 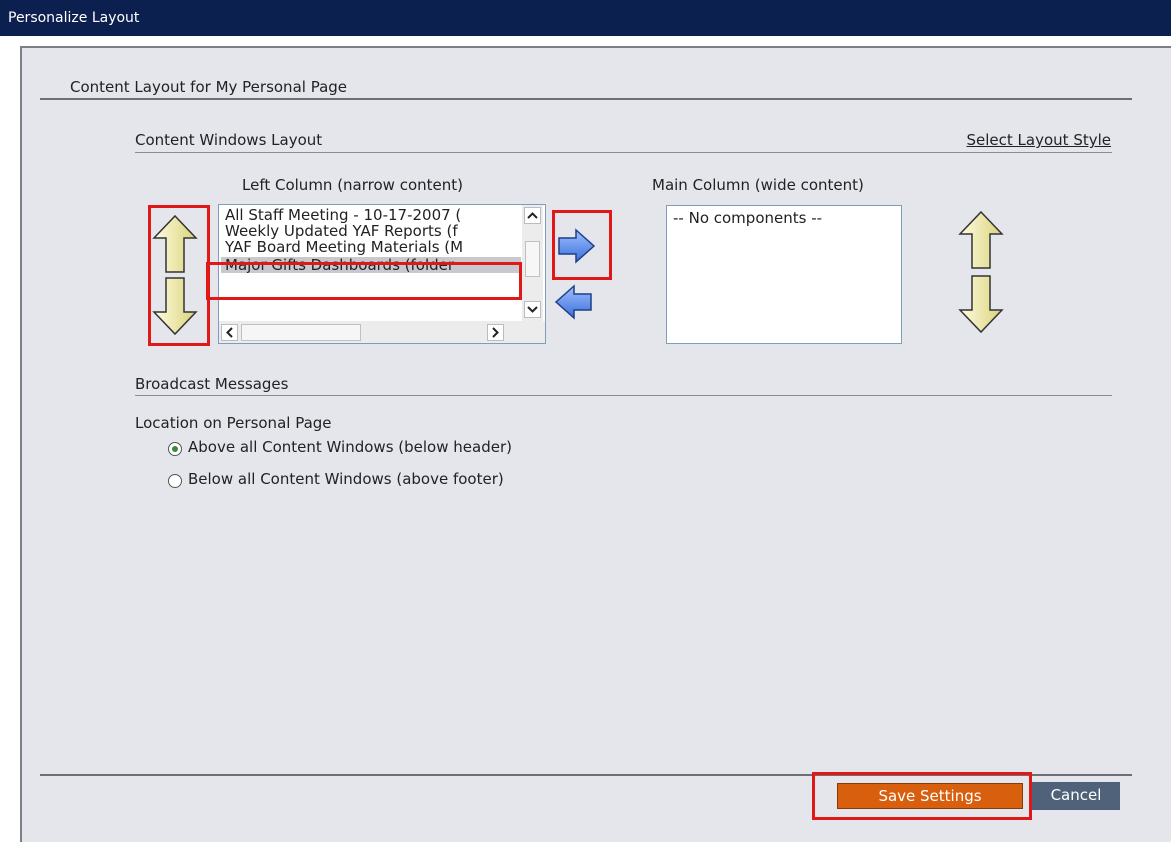 What do you see at coordinates (758, 185) in the screenshot?
I see `main-column-label: Main Column (wide content)` at bounding box center [758, 185].